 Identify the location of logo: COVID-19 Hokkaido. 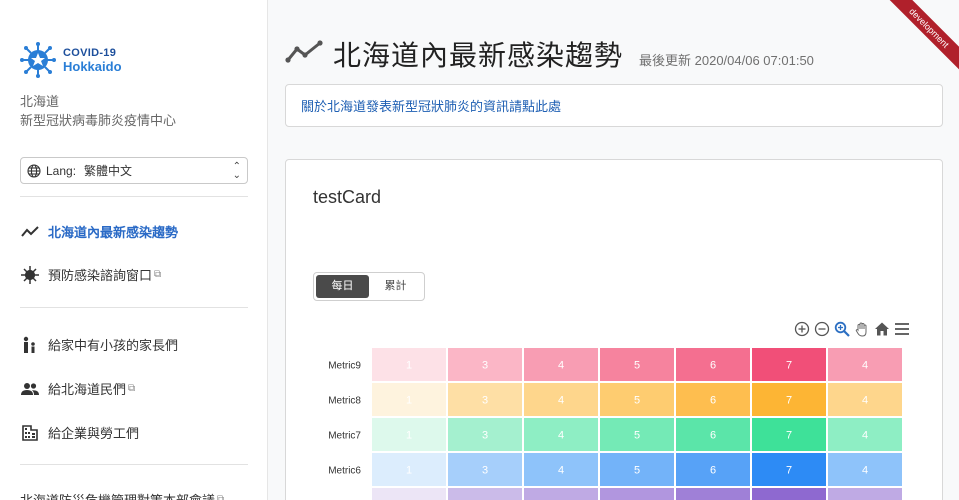
(71, 60).